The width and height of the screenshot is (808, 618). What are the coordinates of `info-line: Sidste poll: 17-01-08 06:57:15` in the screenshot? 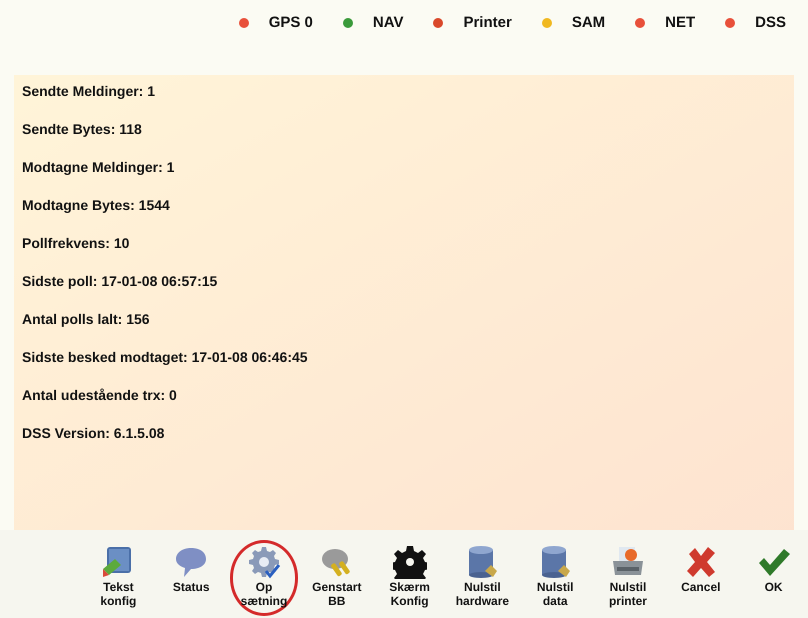 It's located at (120, 281).